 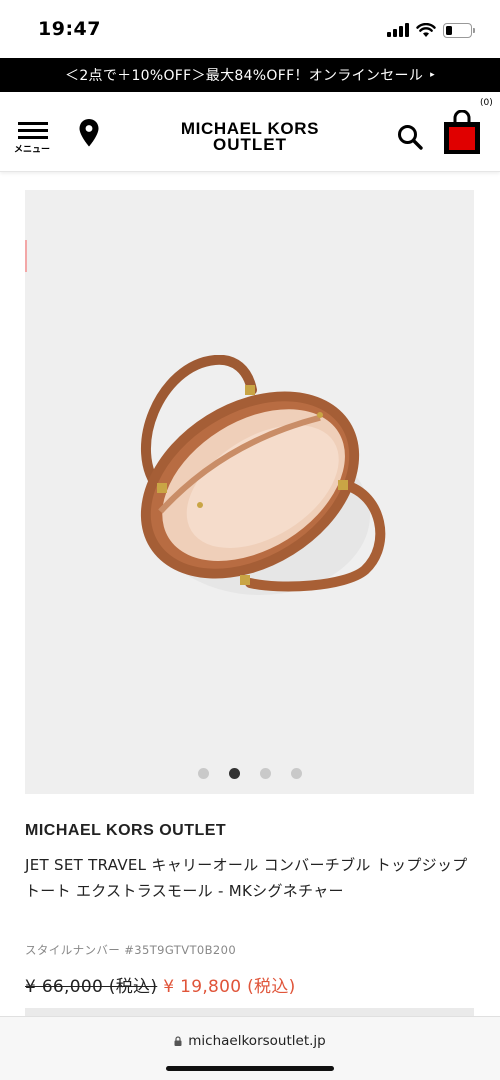 I want to click on product-image, so click(x=263, y=475).